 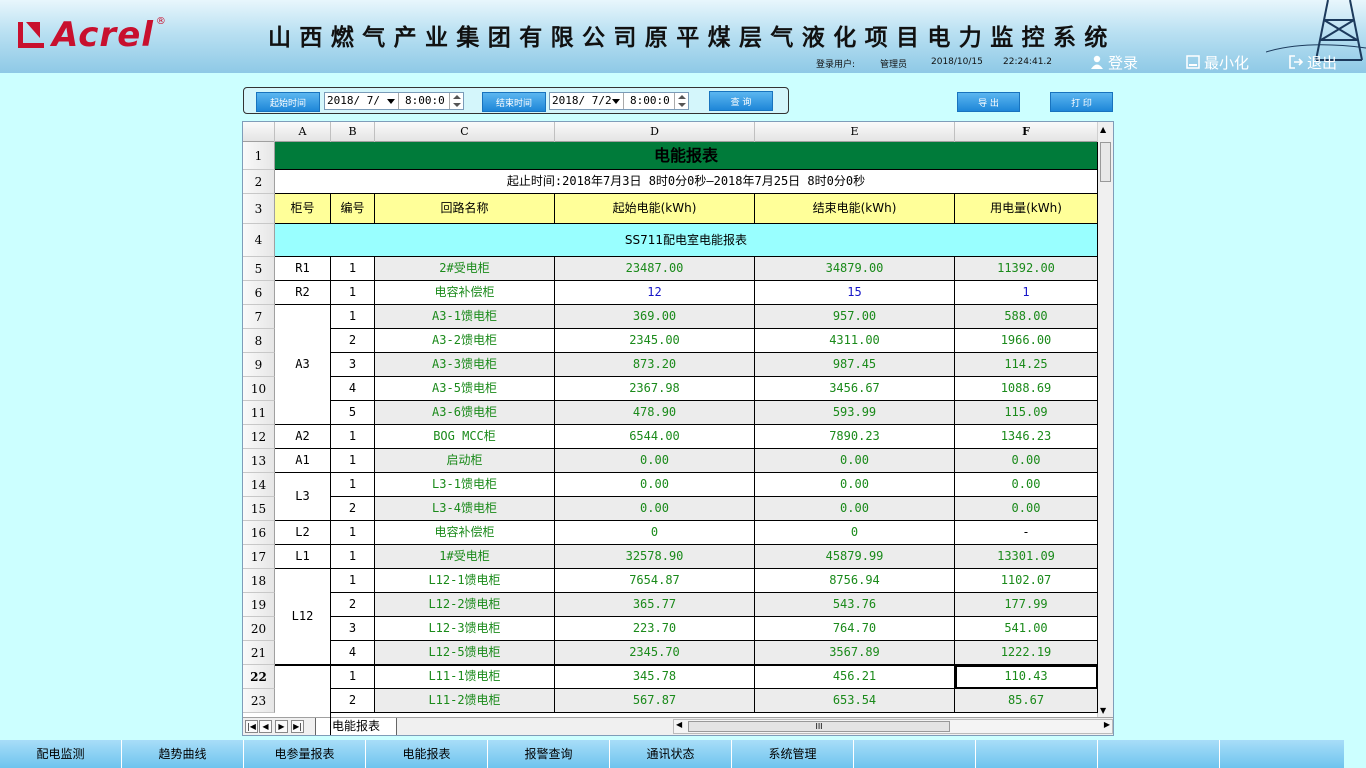 I want to click on end-energy-cell: 8756.94, so click(x=855, y=581).